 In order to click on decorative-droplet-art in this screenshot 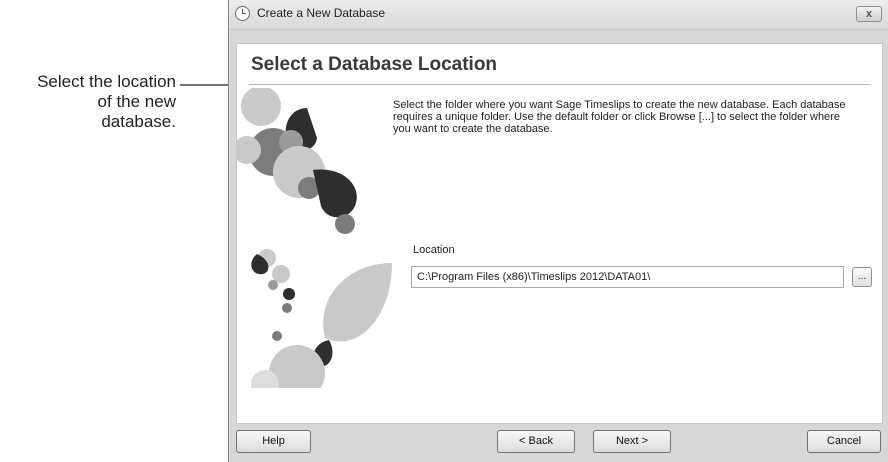, I will do `click(314, 238)`.